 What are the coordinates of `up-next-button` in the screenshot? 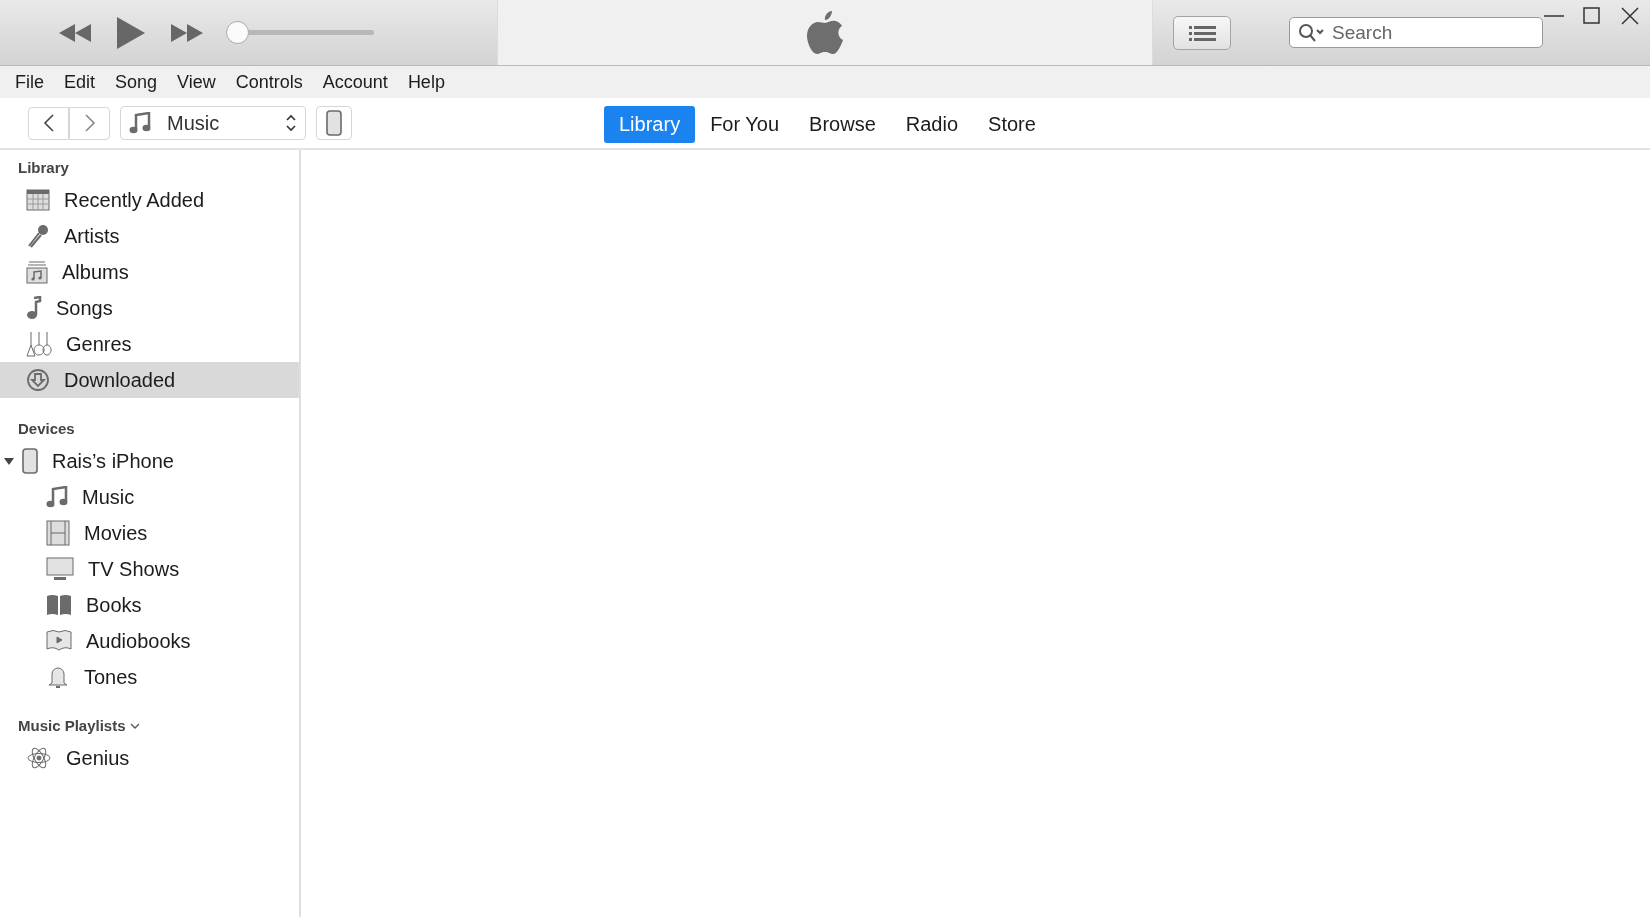 It's located at (1202, 32).